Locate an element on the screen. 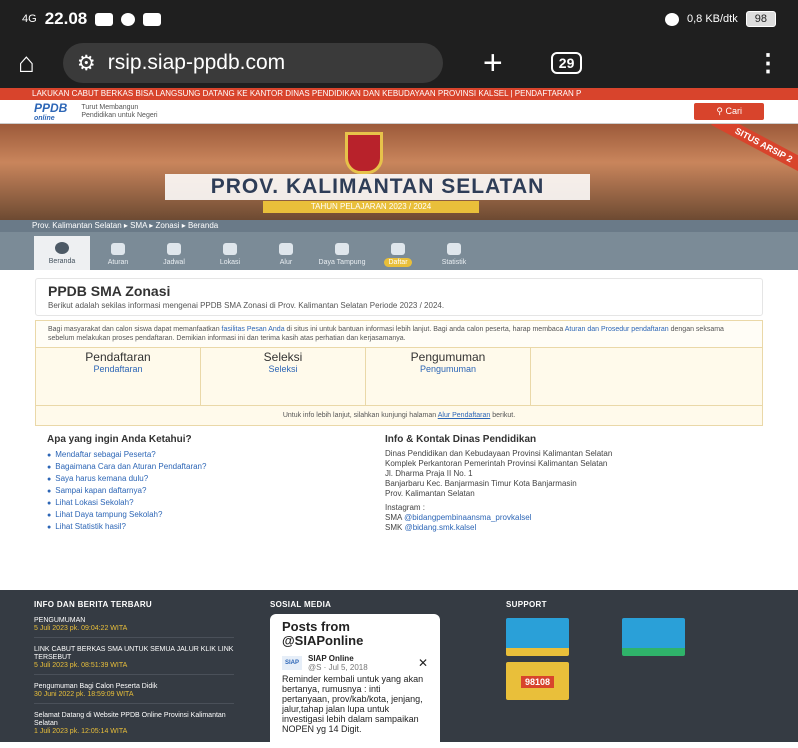 This screenshot has height=748, width=798. signal-indicator: 4G is located at coordinates (29, 19).